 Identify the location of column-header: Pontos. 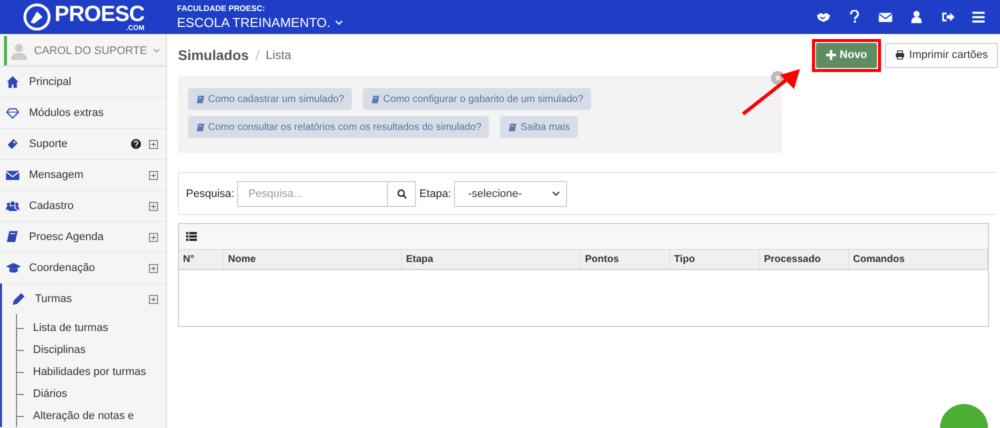
(625, 259).